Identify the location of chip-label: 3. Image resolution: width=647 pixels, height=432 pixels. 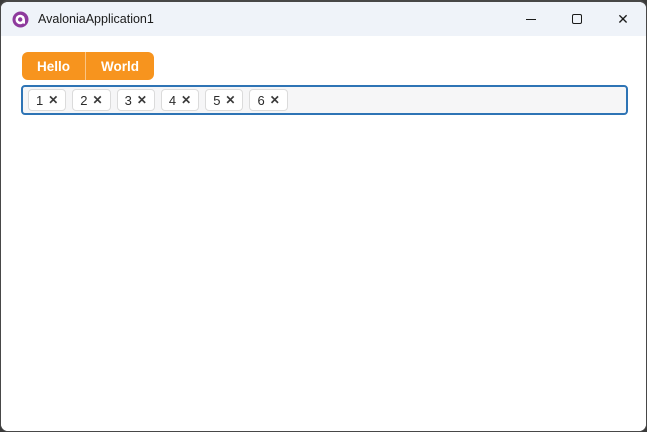
(128, 100).